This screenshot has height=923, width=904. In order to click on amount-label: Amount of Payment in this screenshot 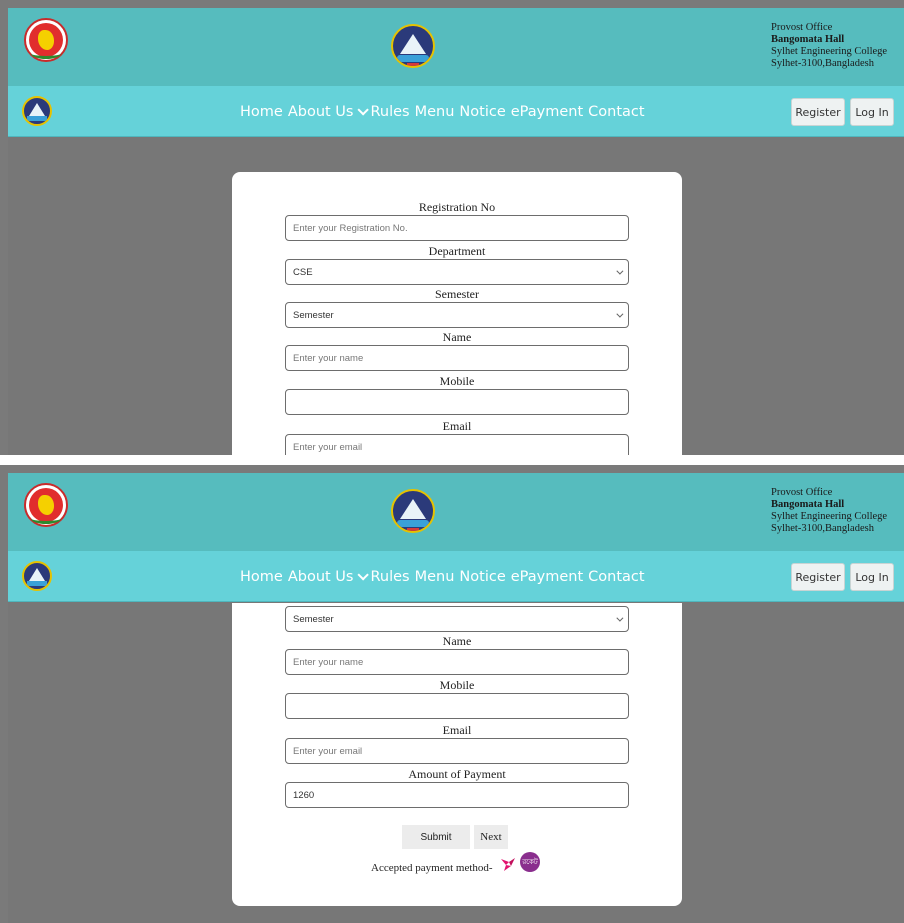, I will do `click(457, 774)`.